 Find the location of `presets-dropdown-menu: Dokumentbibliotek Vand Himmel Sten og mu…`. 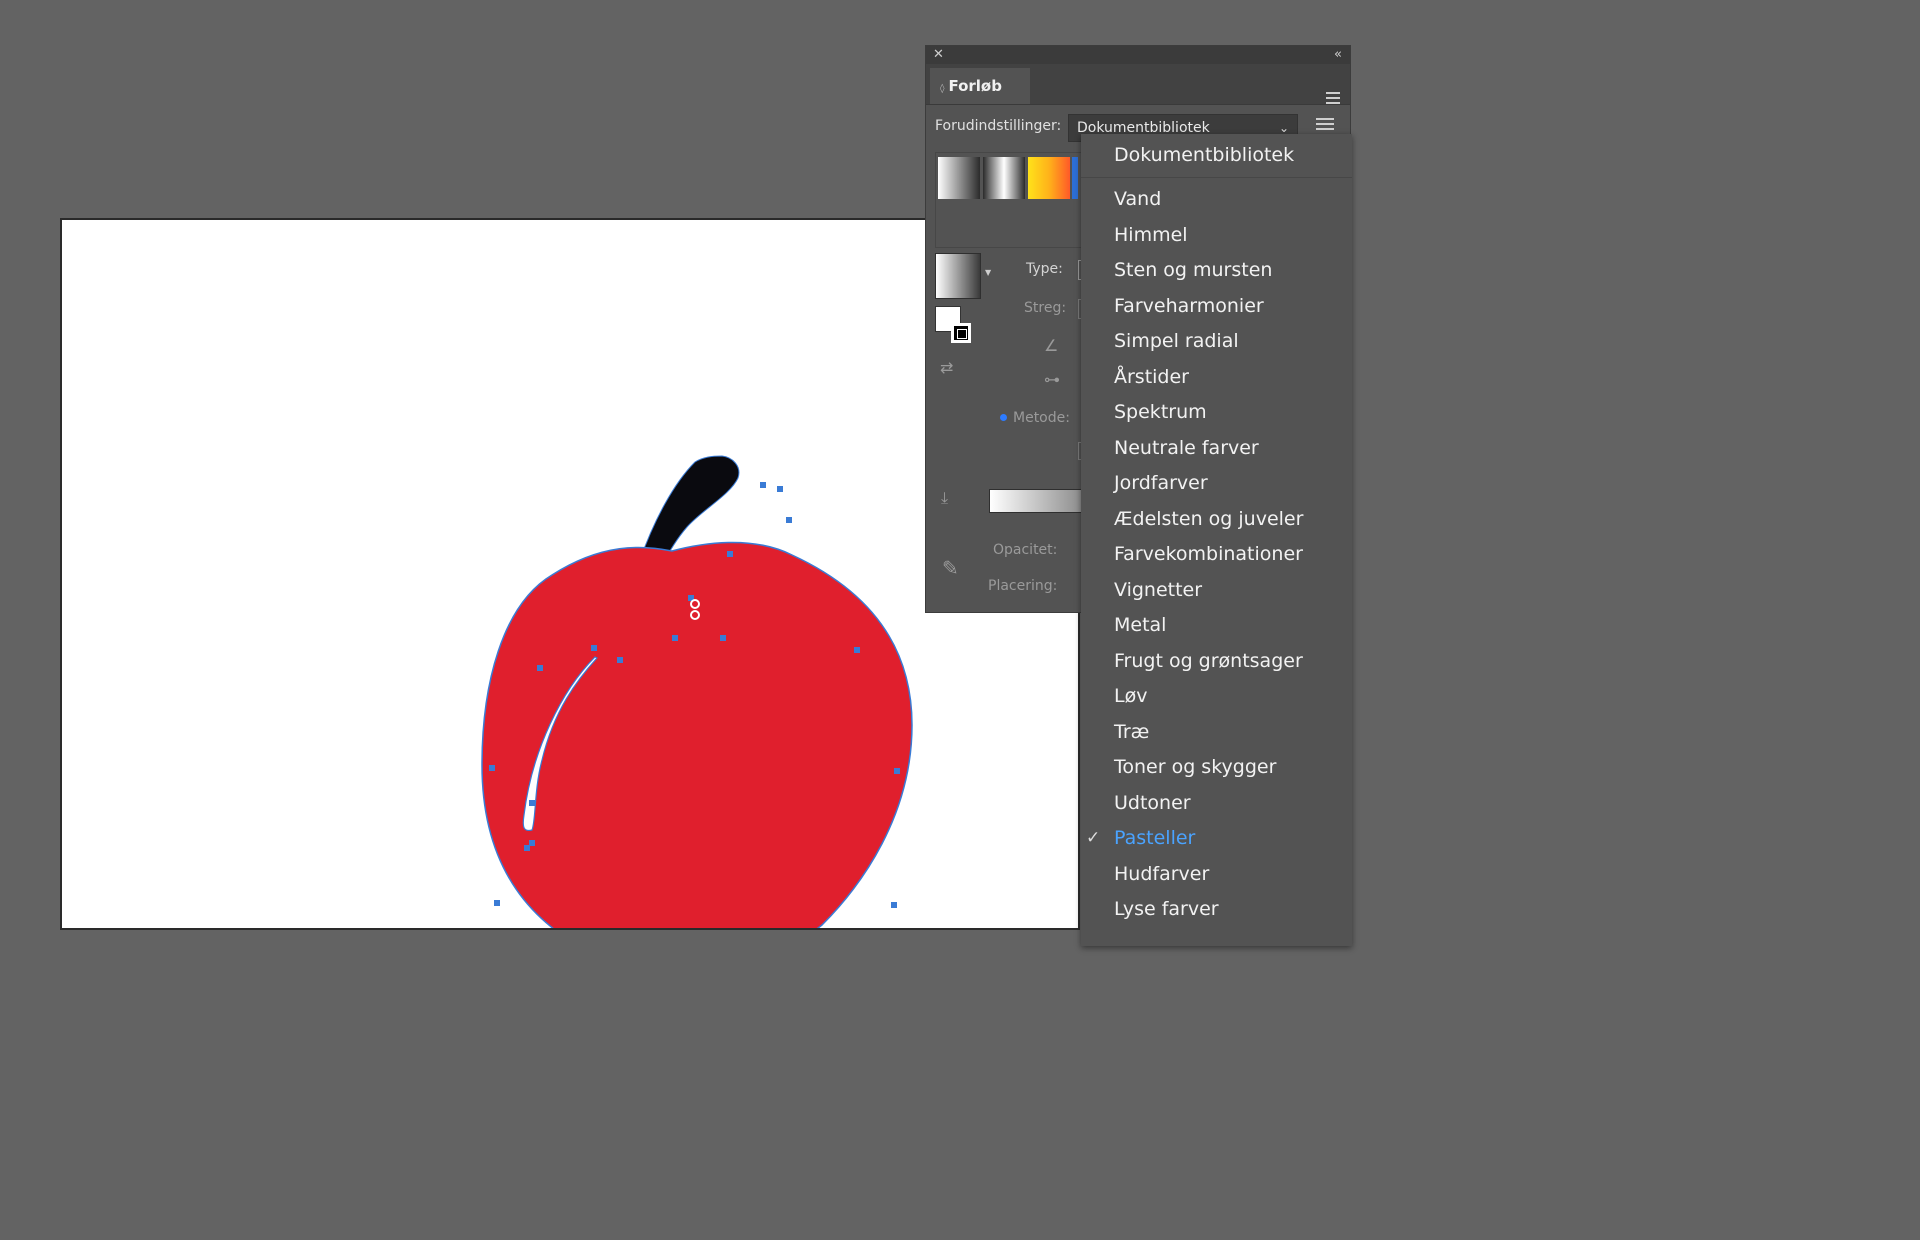

presets-dropdown-menu: Dokumentbibliotek Vand Himmel Sten og mu… is located at coordinates (1216, 540).